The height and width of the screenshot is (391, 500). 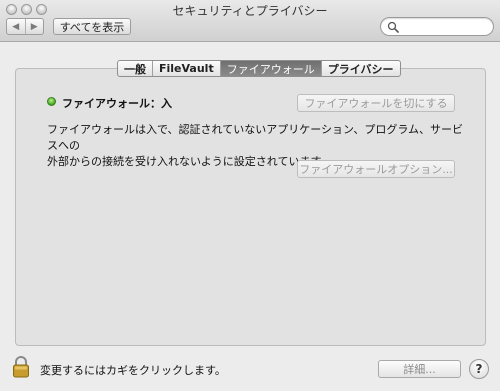 I want to click on firewall-status-indicator-icon, so click(x=51, y=101).